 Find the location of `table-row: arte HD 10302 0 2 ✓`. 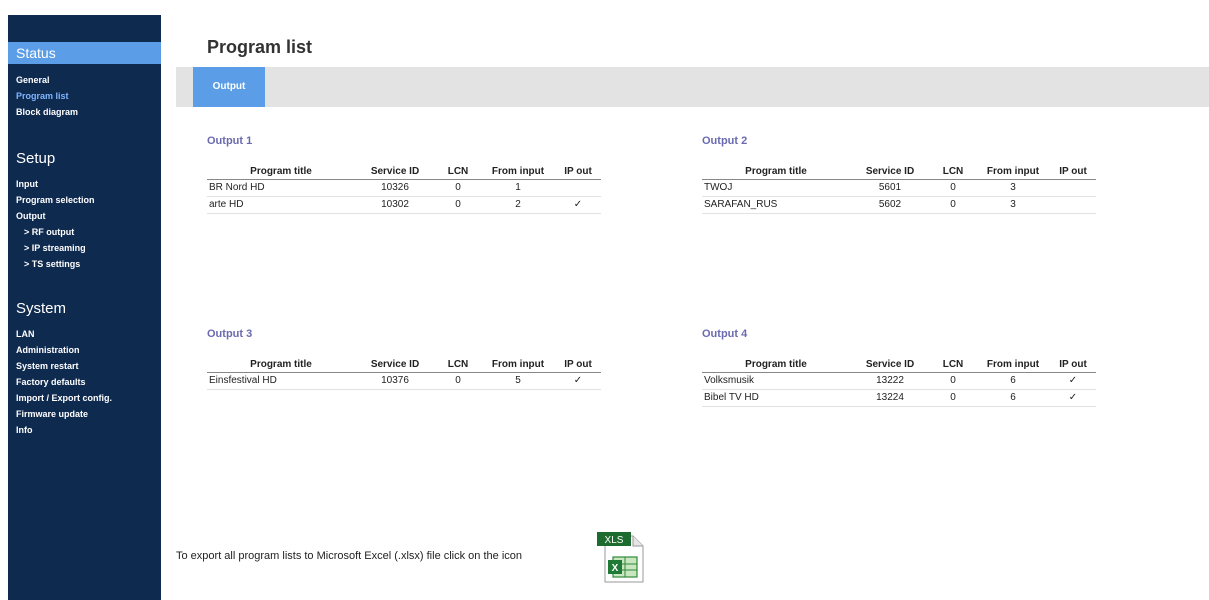

table-row: arte HD 10302 0 2 ✓ is located at coordinates (404, 205).